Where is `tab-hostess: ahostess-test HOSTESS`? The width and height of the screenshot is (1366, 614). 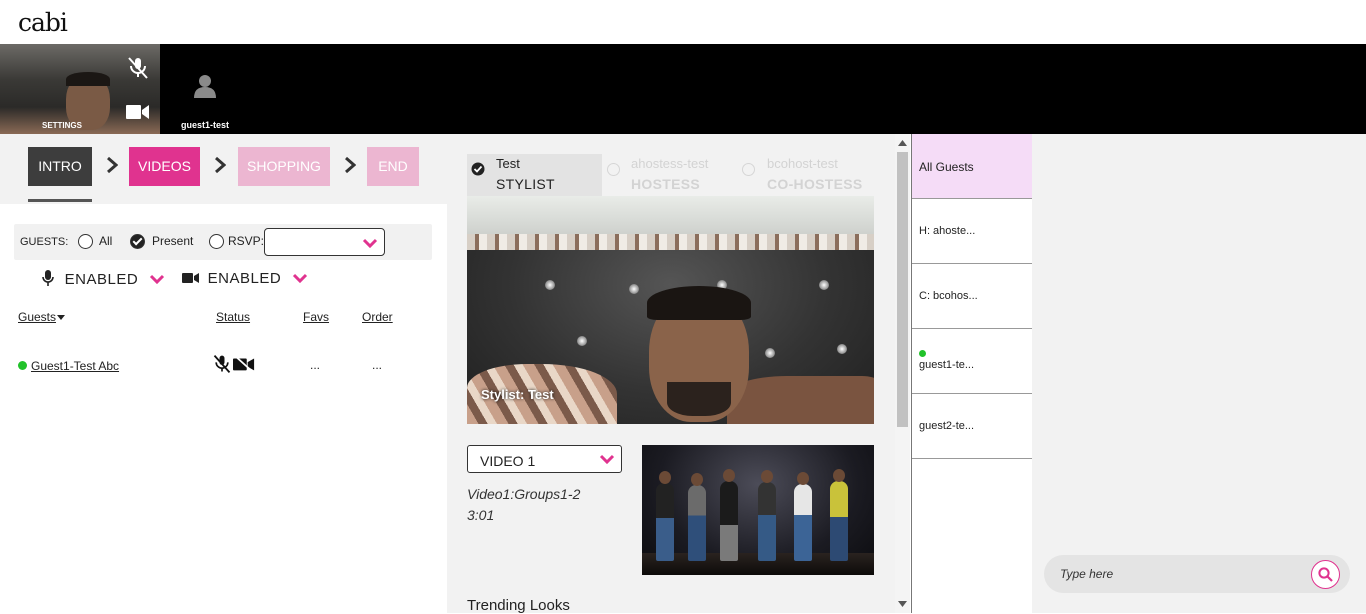 tab-hostess: ahostess-test HOSTESS is located at coordinates (672, 175).